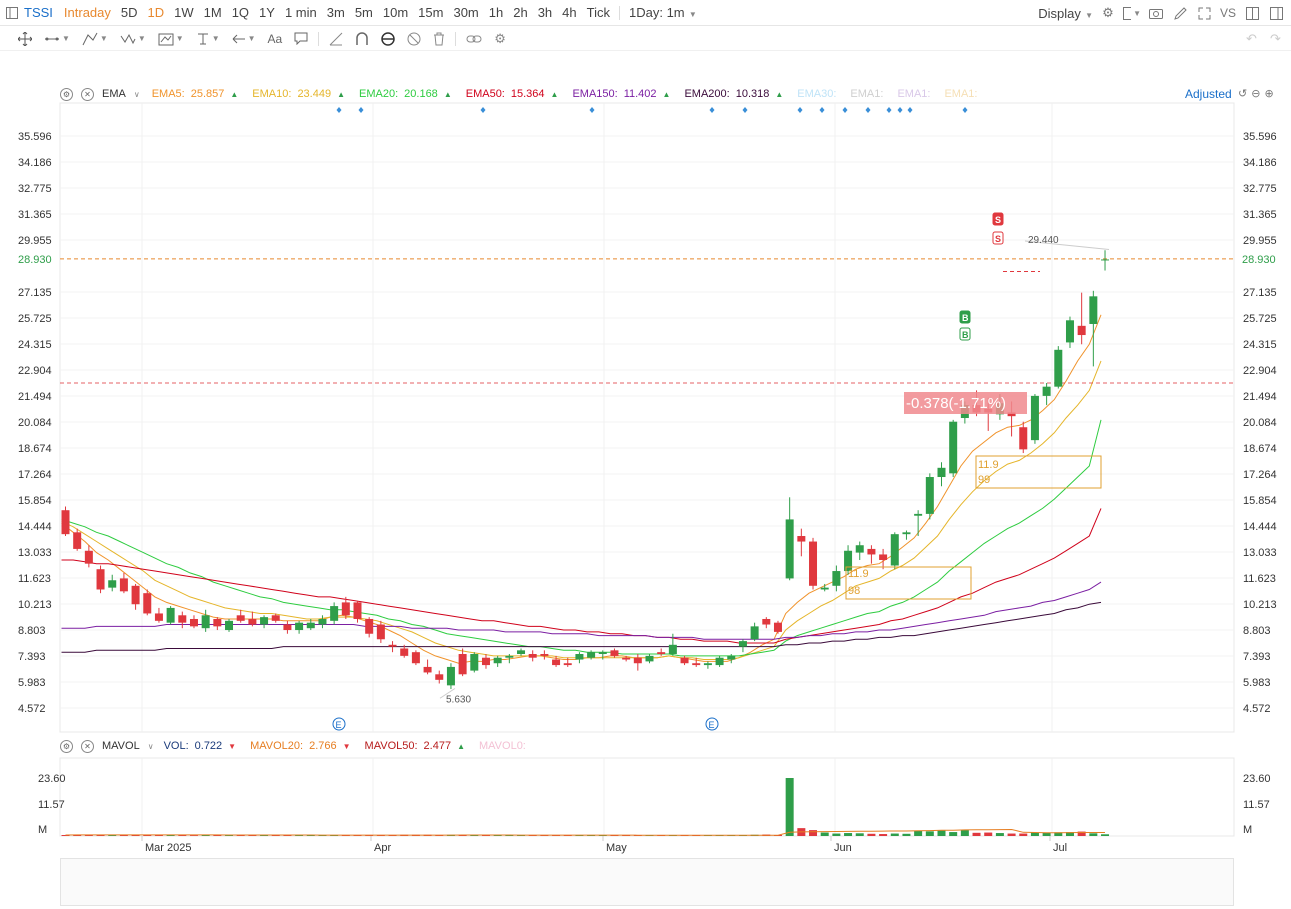 This screenshot has height=909, width=1291. I want to click on price-axis-label-left: 31.365, so click(35, 215).